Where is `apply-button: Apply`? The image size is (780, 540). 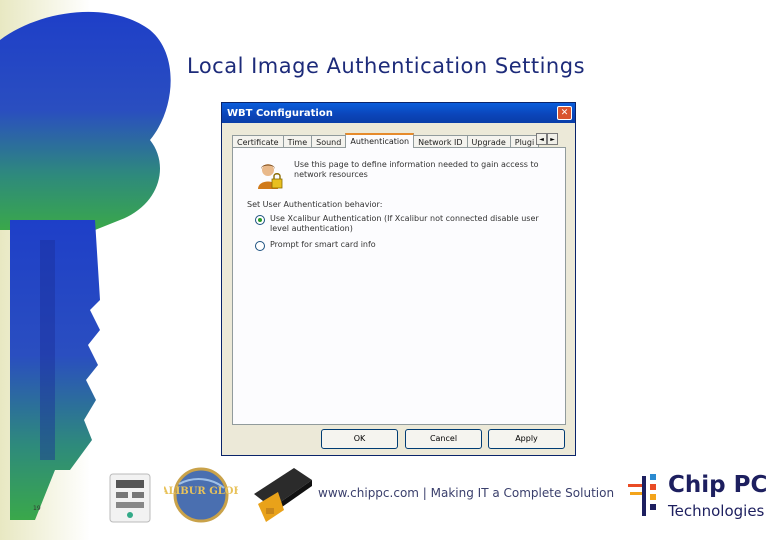 apply-button: Apply is located at coordinates (526, 439).